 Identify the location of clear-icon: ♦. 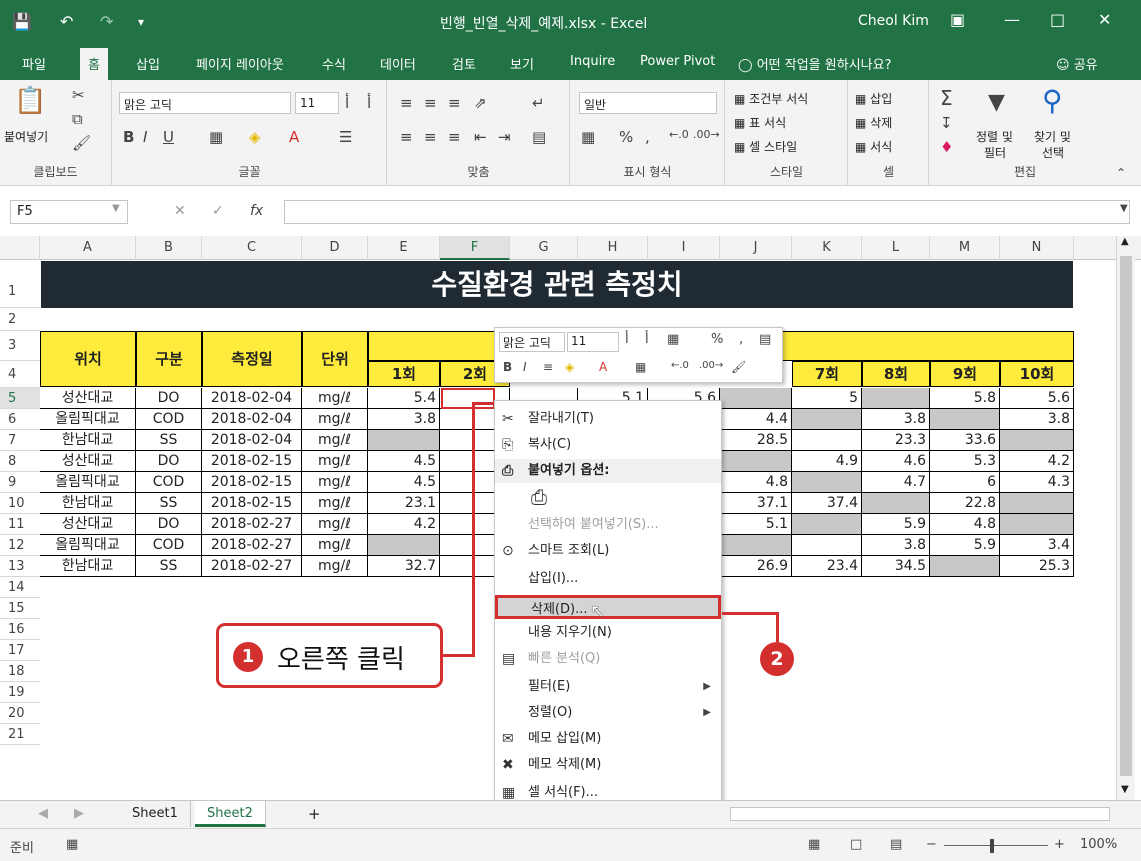
(946, 147).